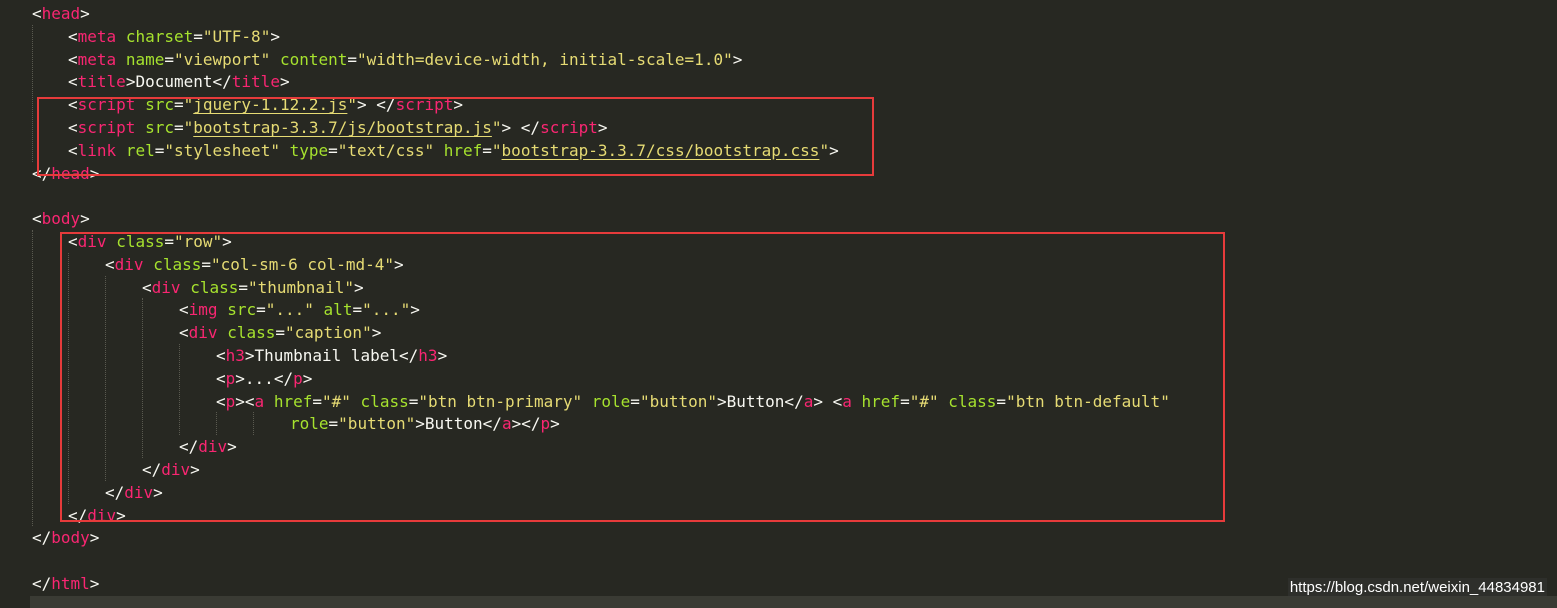 The width and height of the screenshot is (1557, 608). I want to click on horizontal-scrollbar, so click(793, 602).